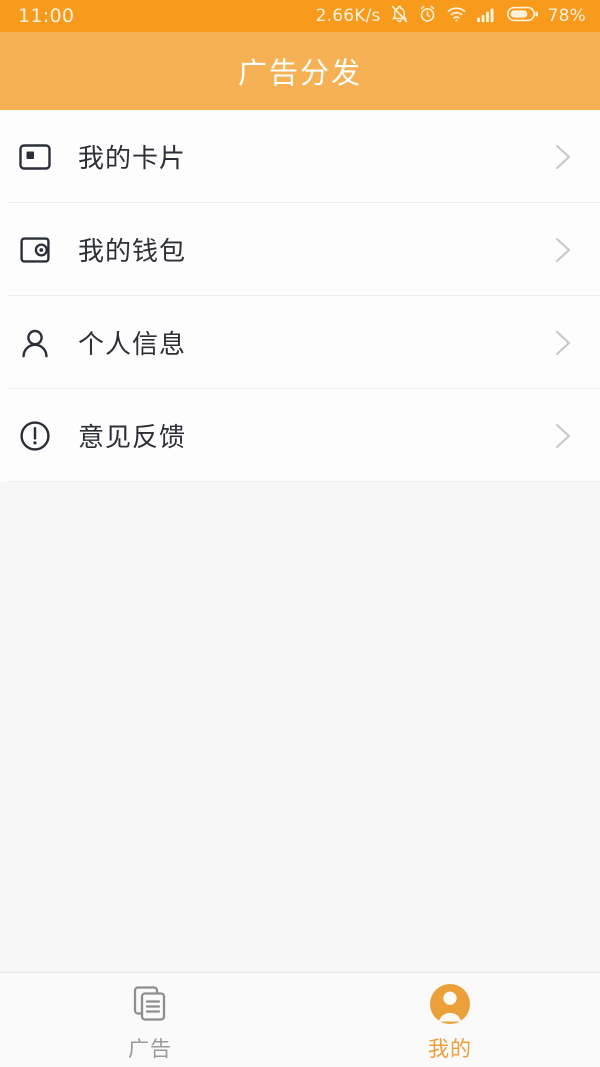  Describe the element at coordinates (150, 1049) in the screenshot. I see `tab-label-ads: 广告` at that location.